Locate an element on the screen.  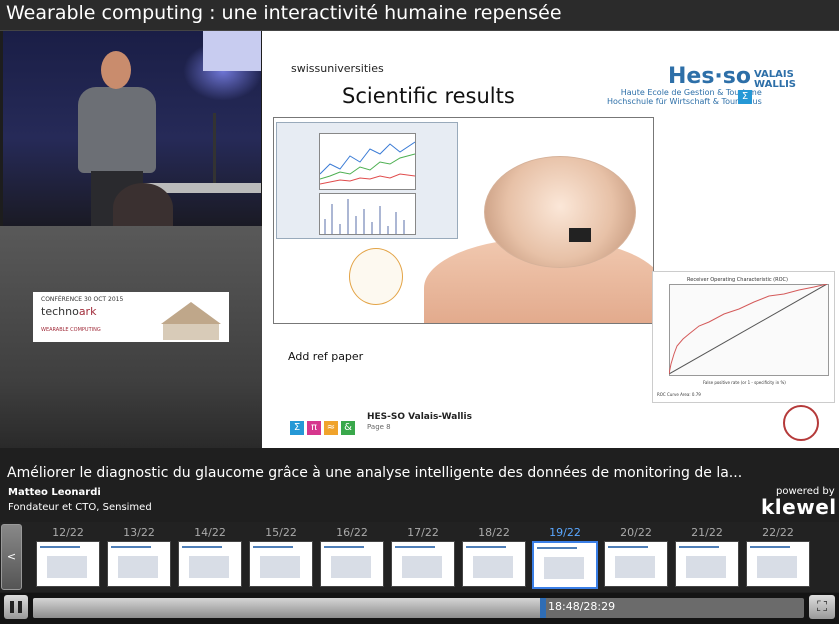
thumbnail-label: 20/22 is located at coordinates (636, 532).